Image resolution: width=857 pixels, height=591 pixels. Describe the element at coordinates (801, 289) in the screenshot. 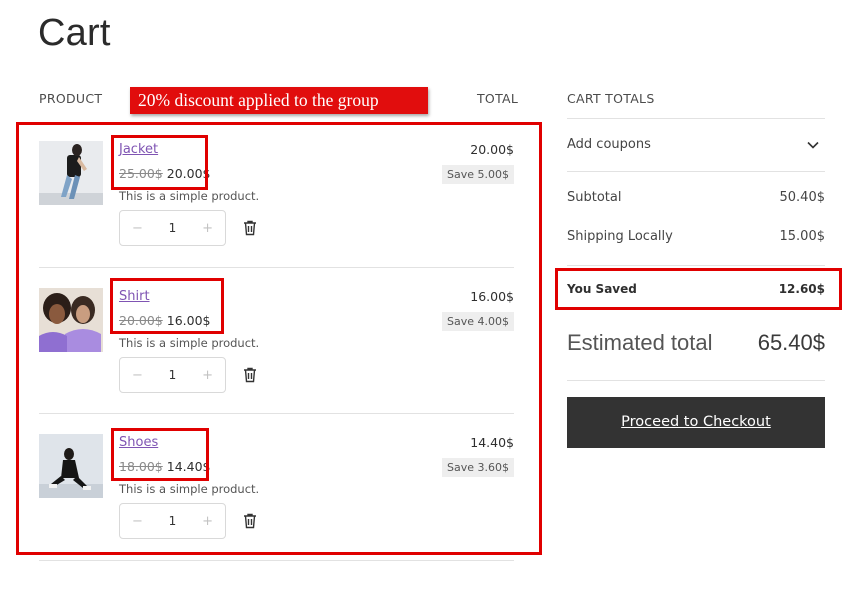

I see `you-saved-value: 12.60$` at that location.